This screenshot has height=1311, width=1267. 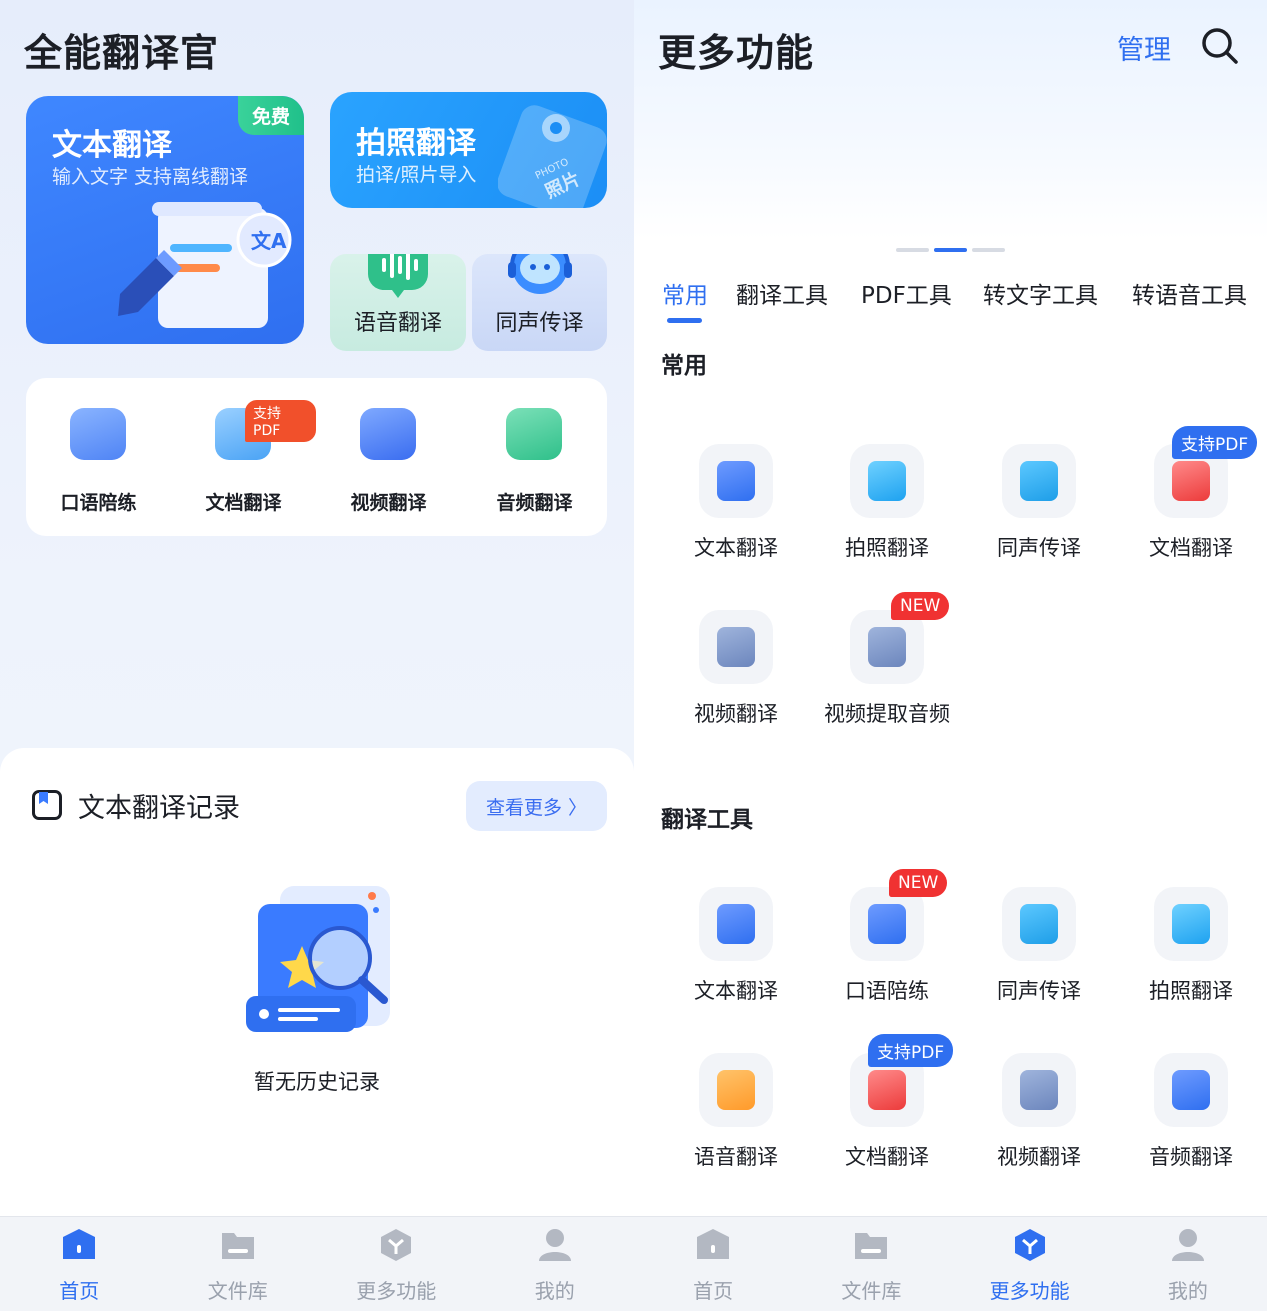 What do you see at coordinates (1191, 514) in the screenshot?
I see `grid-document-translate: 文档翻译` at bounding box center [1191, 514].